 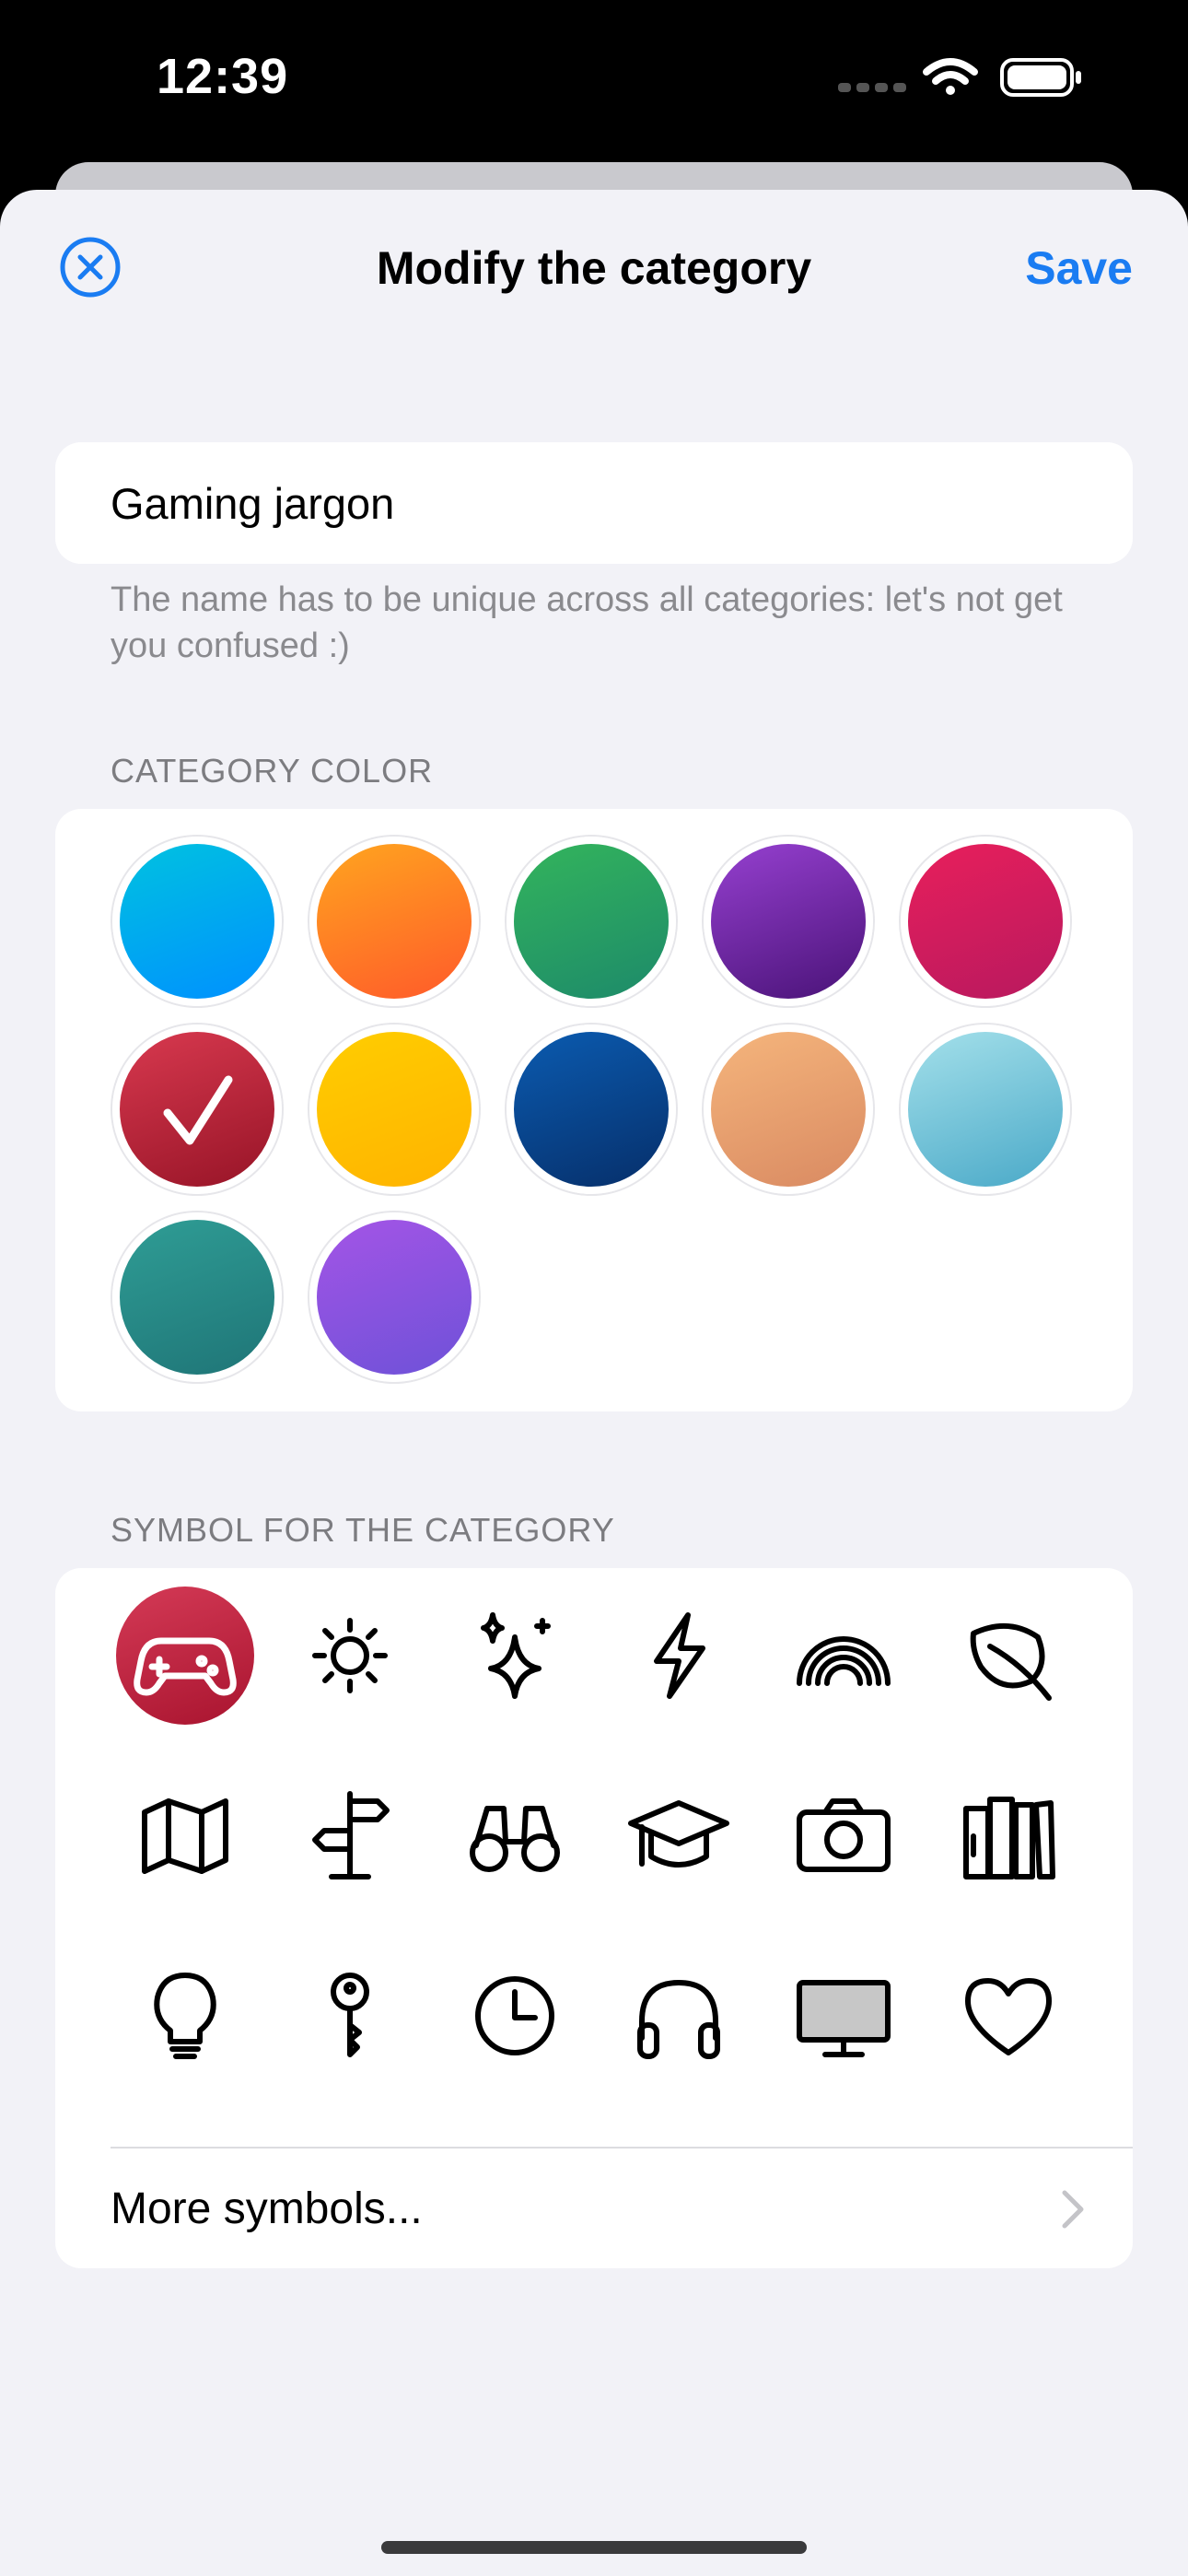 I want to click on rainbow-icon, so click(x=844, y=1661).